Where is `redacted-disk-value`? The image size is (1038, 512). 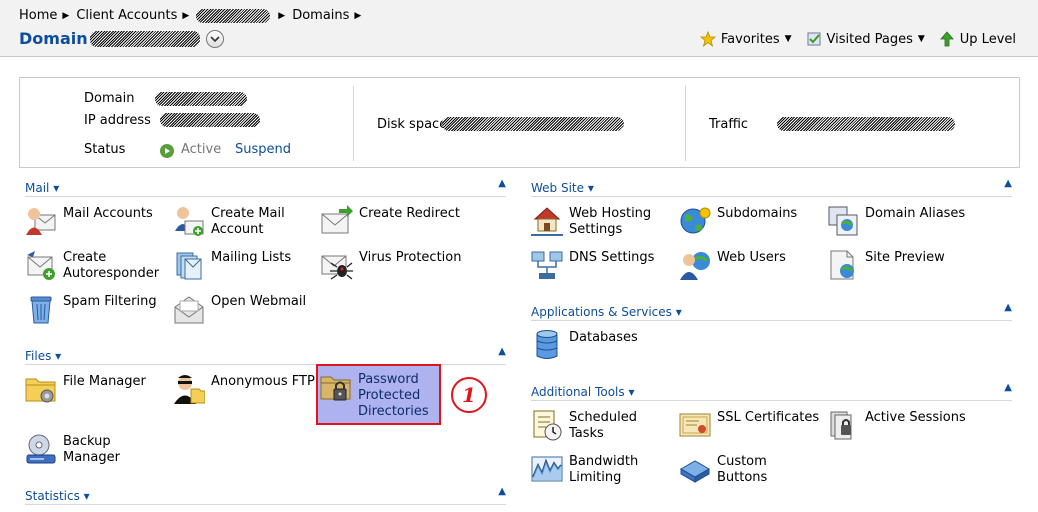 redacted-disk-value is located at coordinates (533, 124).